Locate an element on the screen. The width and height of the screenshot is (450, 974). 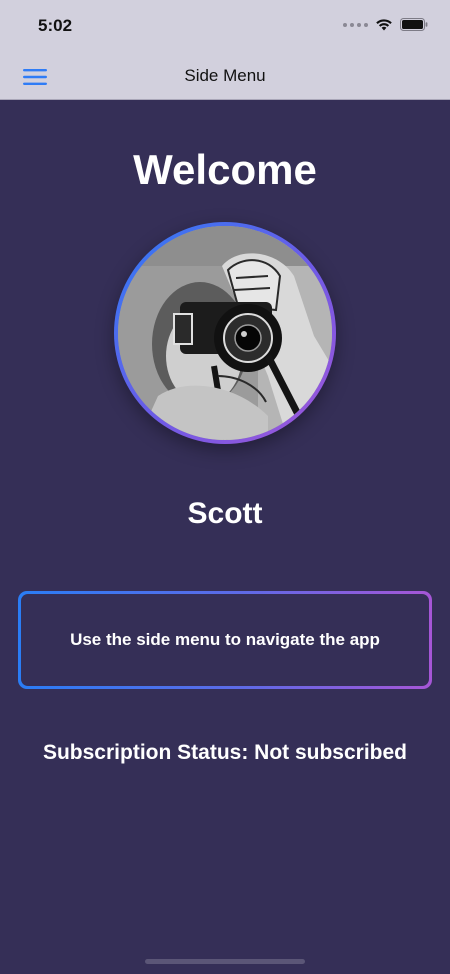
nav-title: Side Menu is located at coordinates (225, 75).